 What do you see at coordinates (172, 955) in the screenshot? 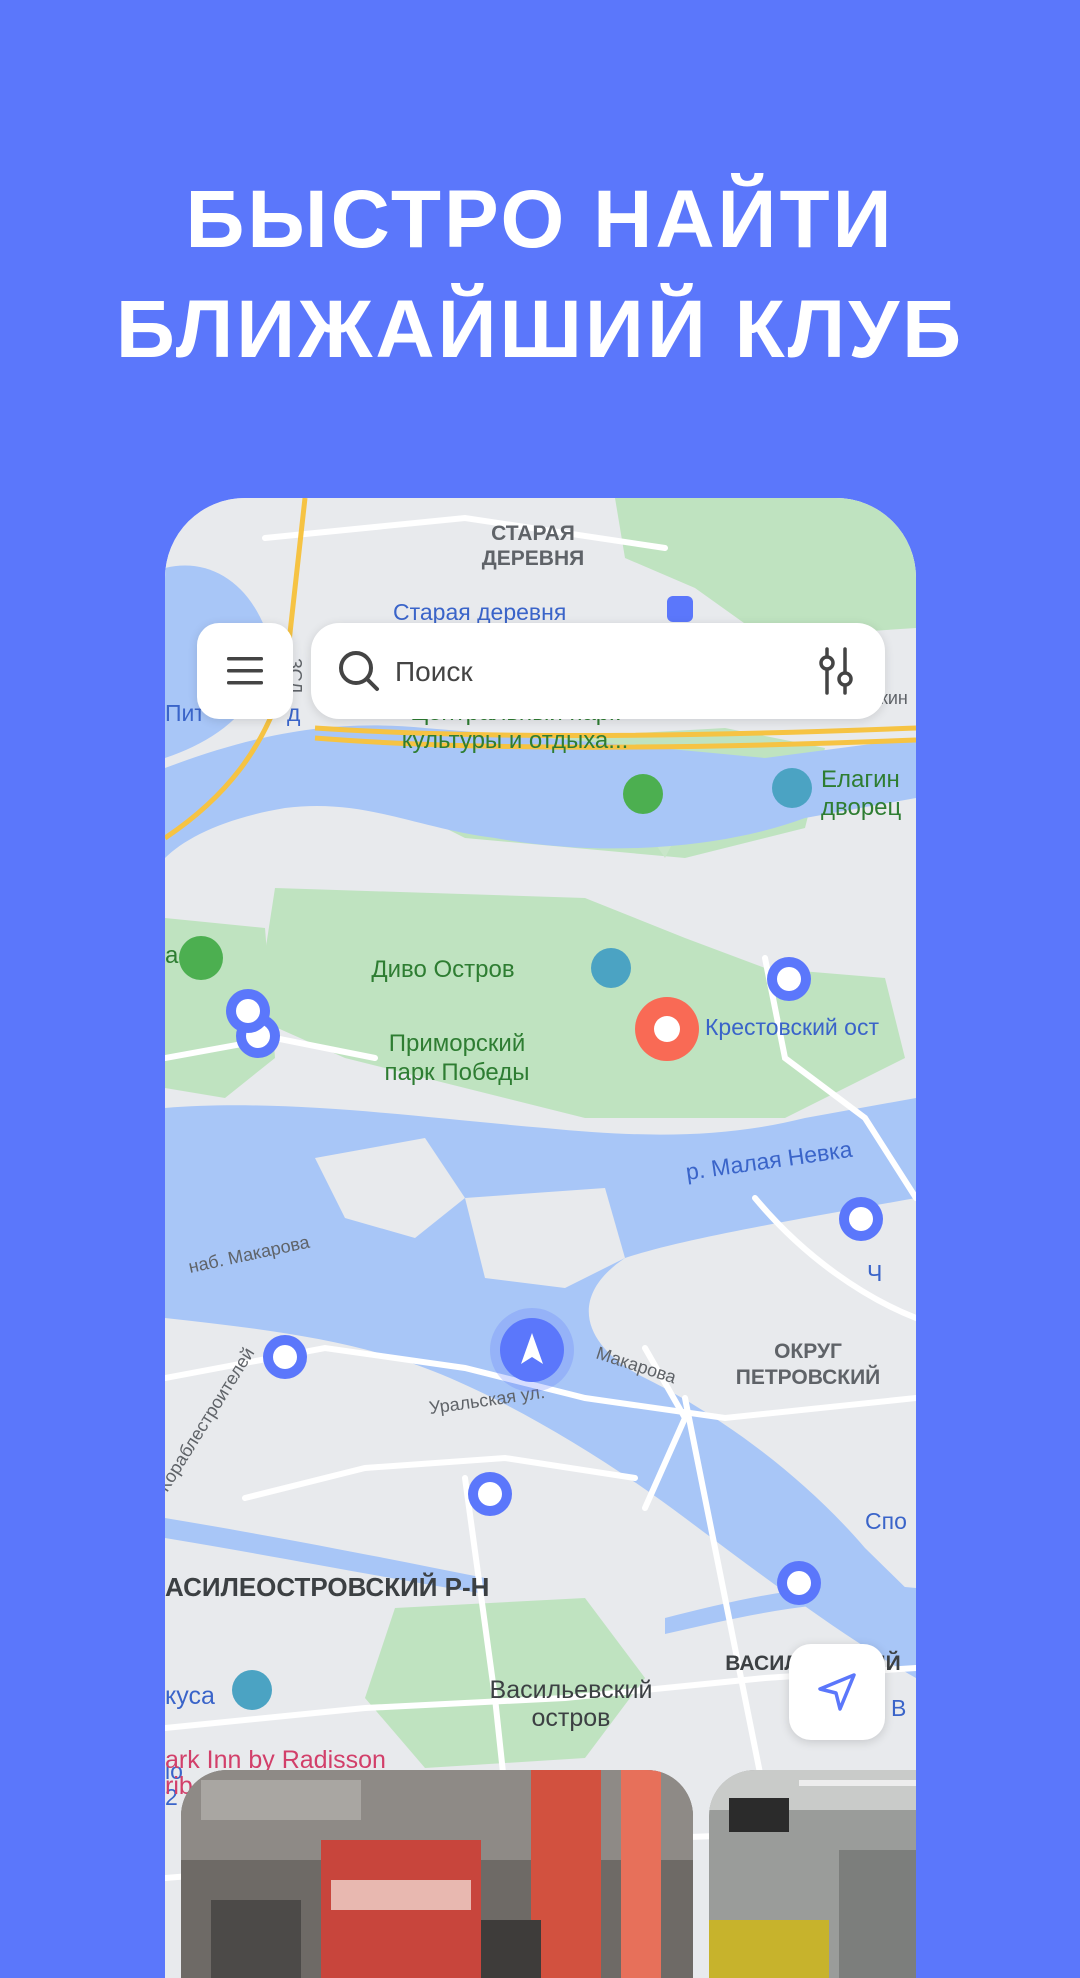
I see `map-label-park: а` at bounding box center [172, 955].